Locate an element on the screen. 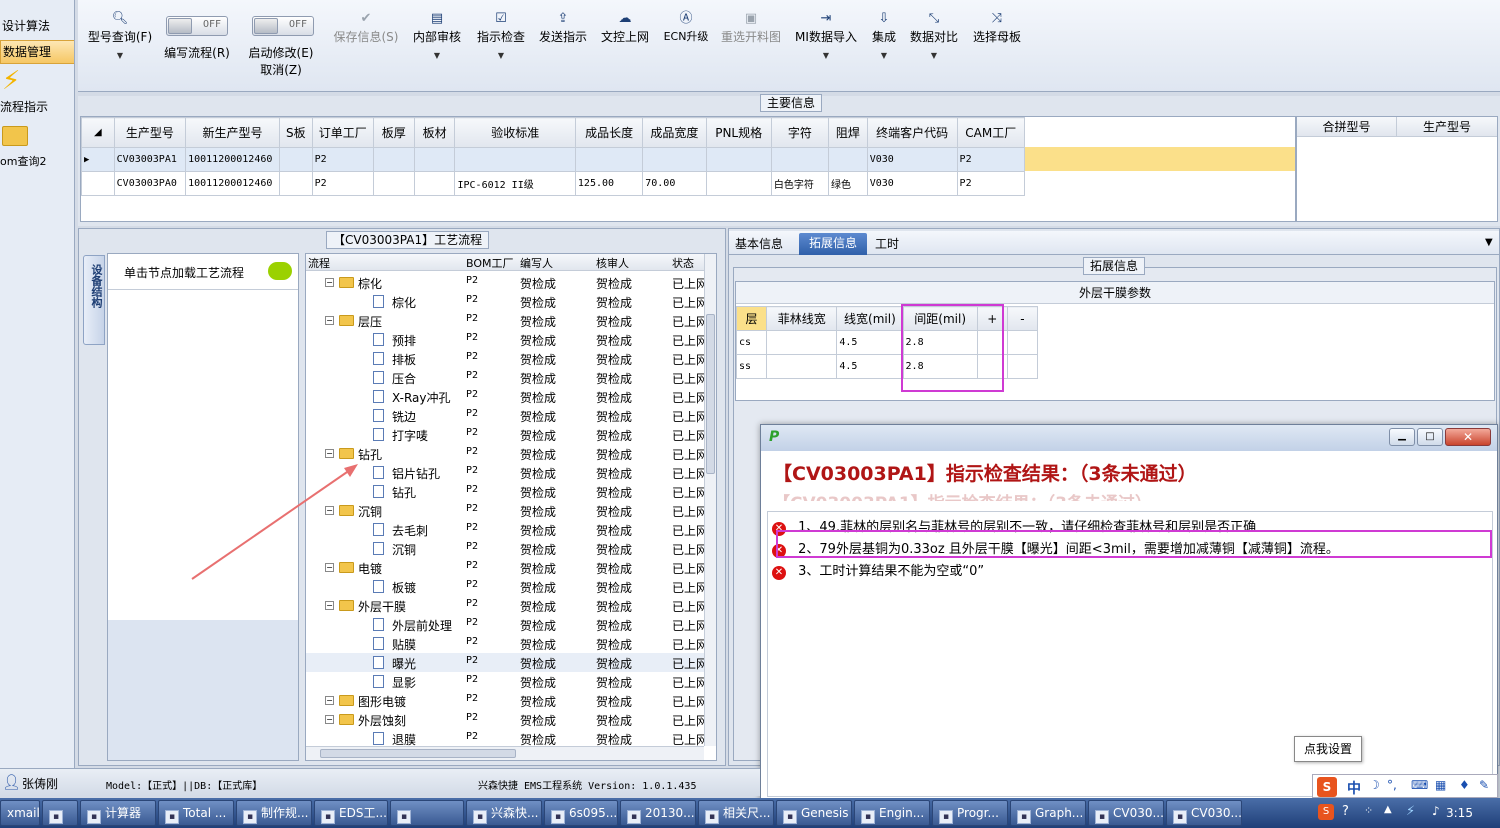  equipment-structure-tab: 设备结构 is located at coordinates (94, 300).